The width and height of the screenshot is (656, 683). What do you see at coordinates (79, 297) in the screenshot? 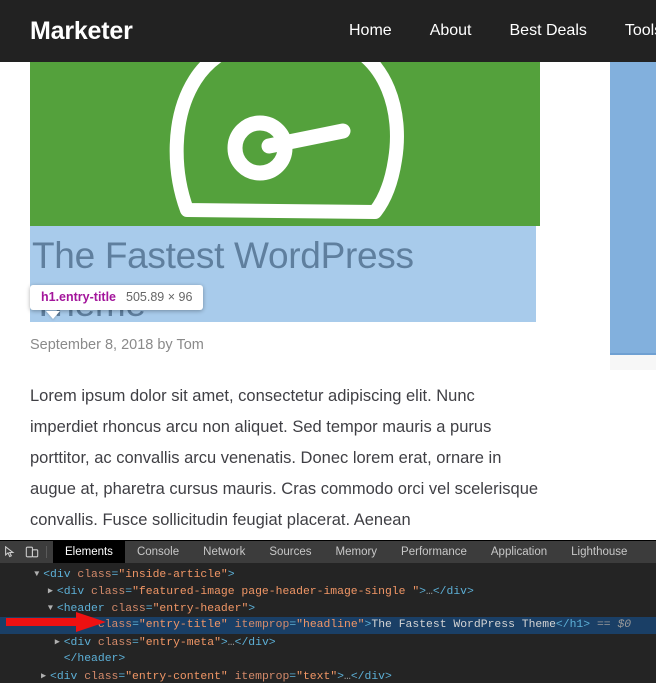
I see `inspect-badge-selector: h1.entry-title` at bounding box center [79, 297].